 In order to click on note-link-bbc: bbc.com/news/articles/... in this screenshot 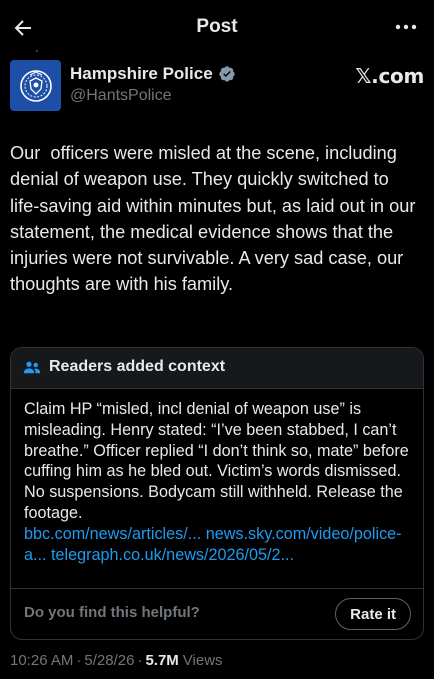, I will do `click(112, 534)`.